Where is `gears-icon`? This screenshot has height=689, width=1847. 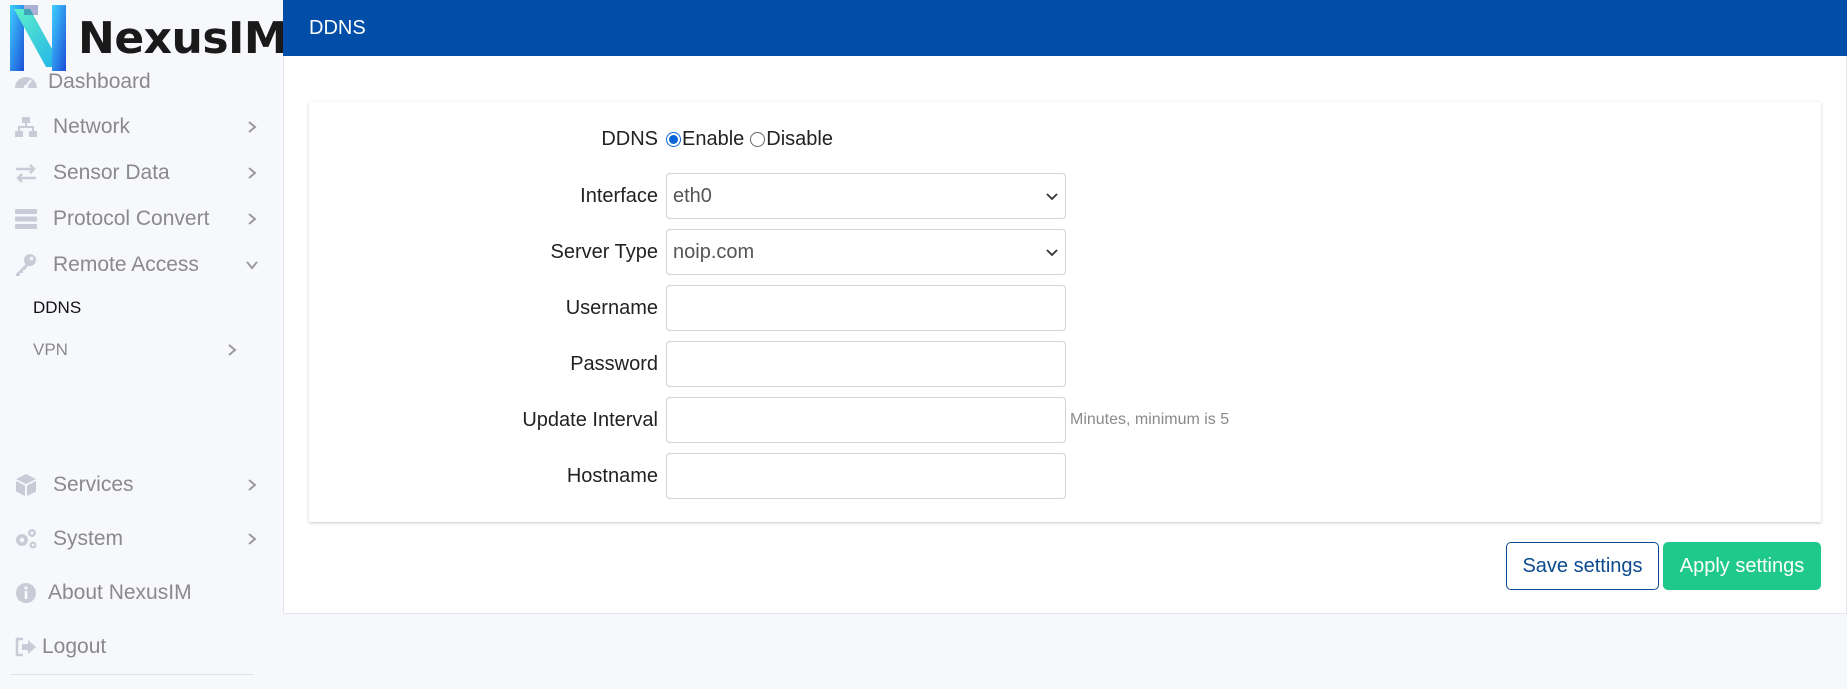 gears-icon is located at coordinates (26, 539).